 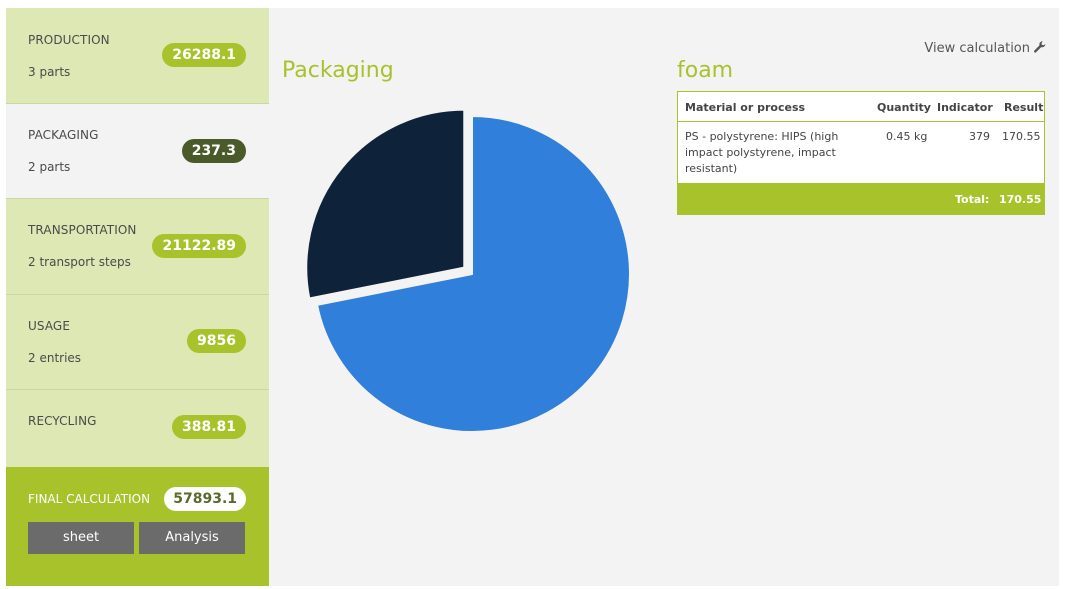 I want to click on section-subtitle: 2 transport steps, so click(x=79, y=262).